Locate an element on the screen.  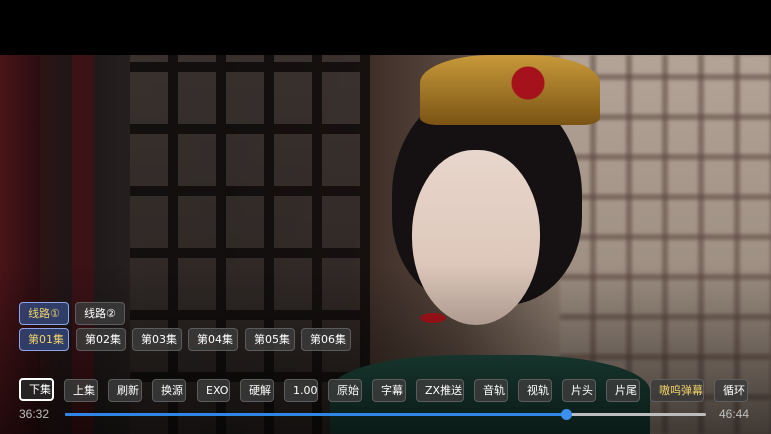
cast-button: ZX推送 is located at coordinates (440, 390).